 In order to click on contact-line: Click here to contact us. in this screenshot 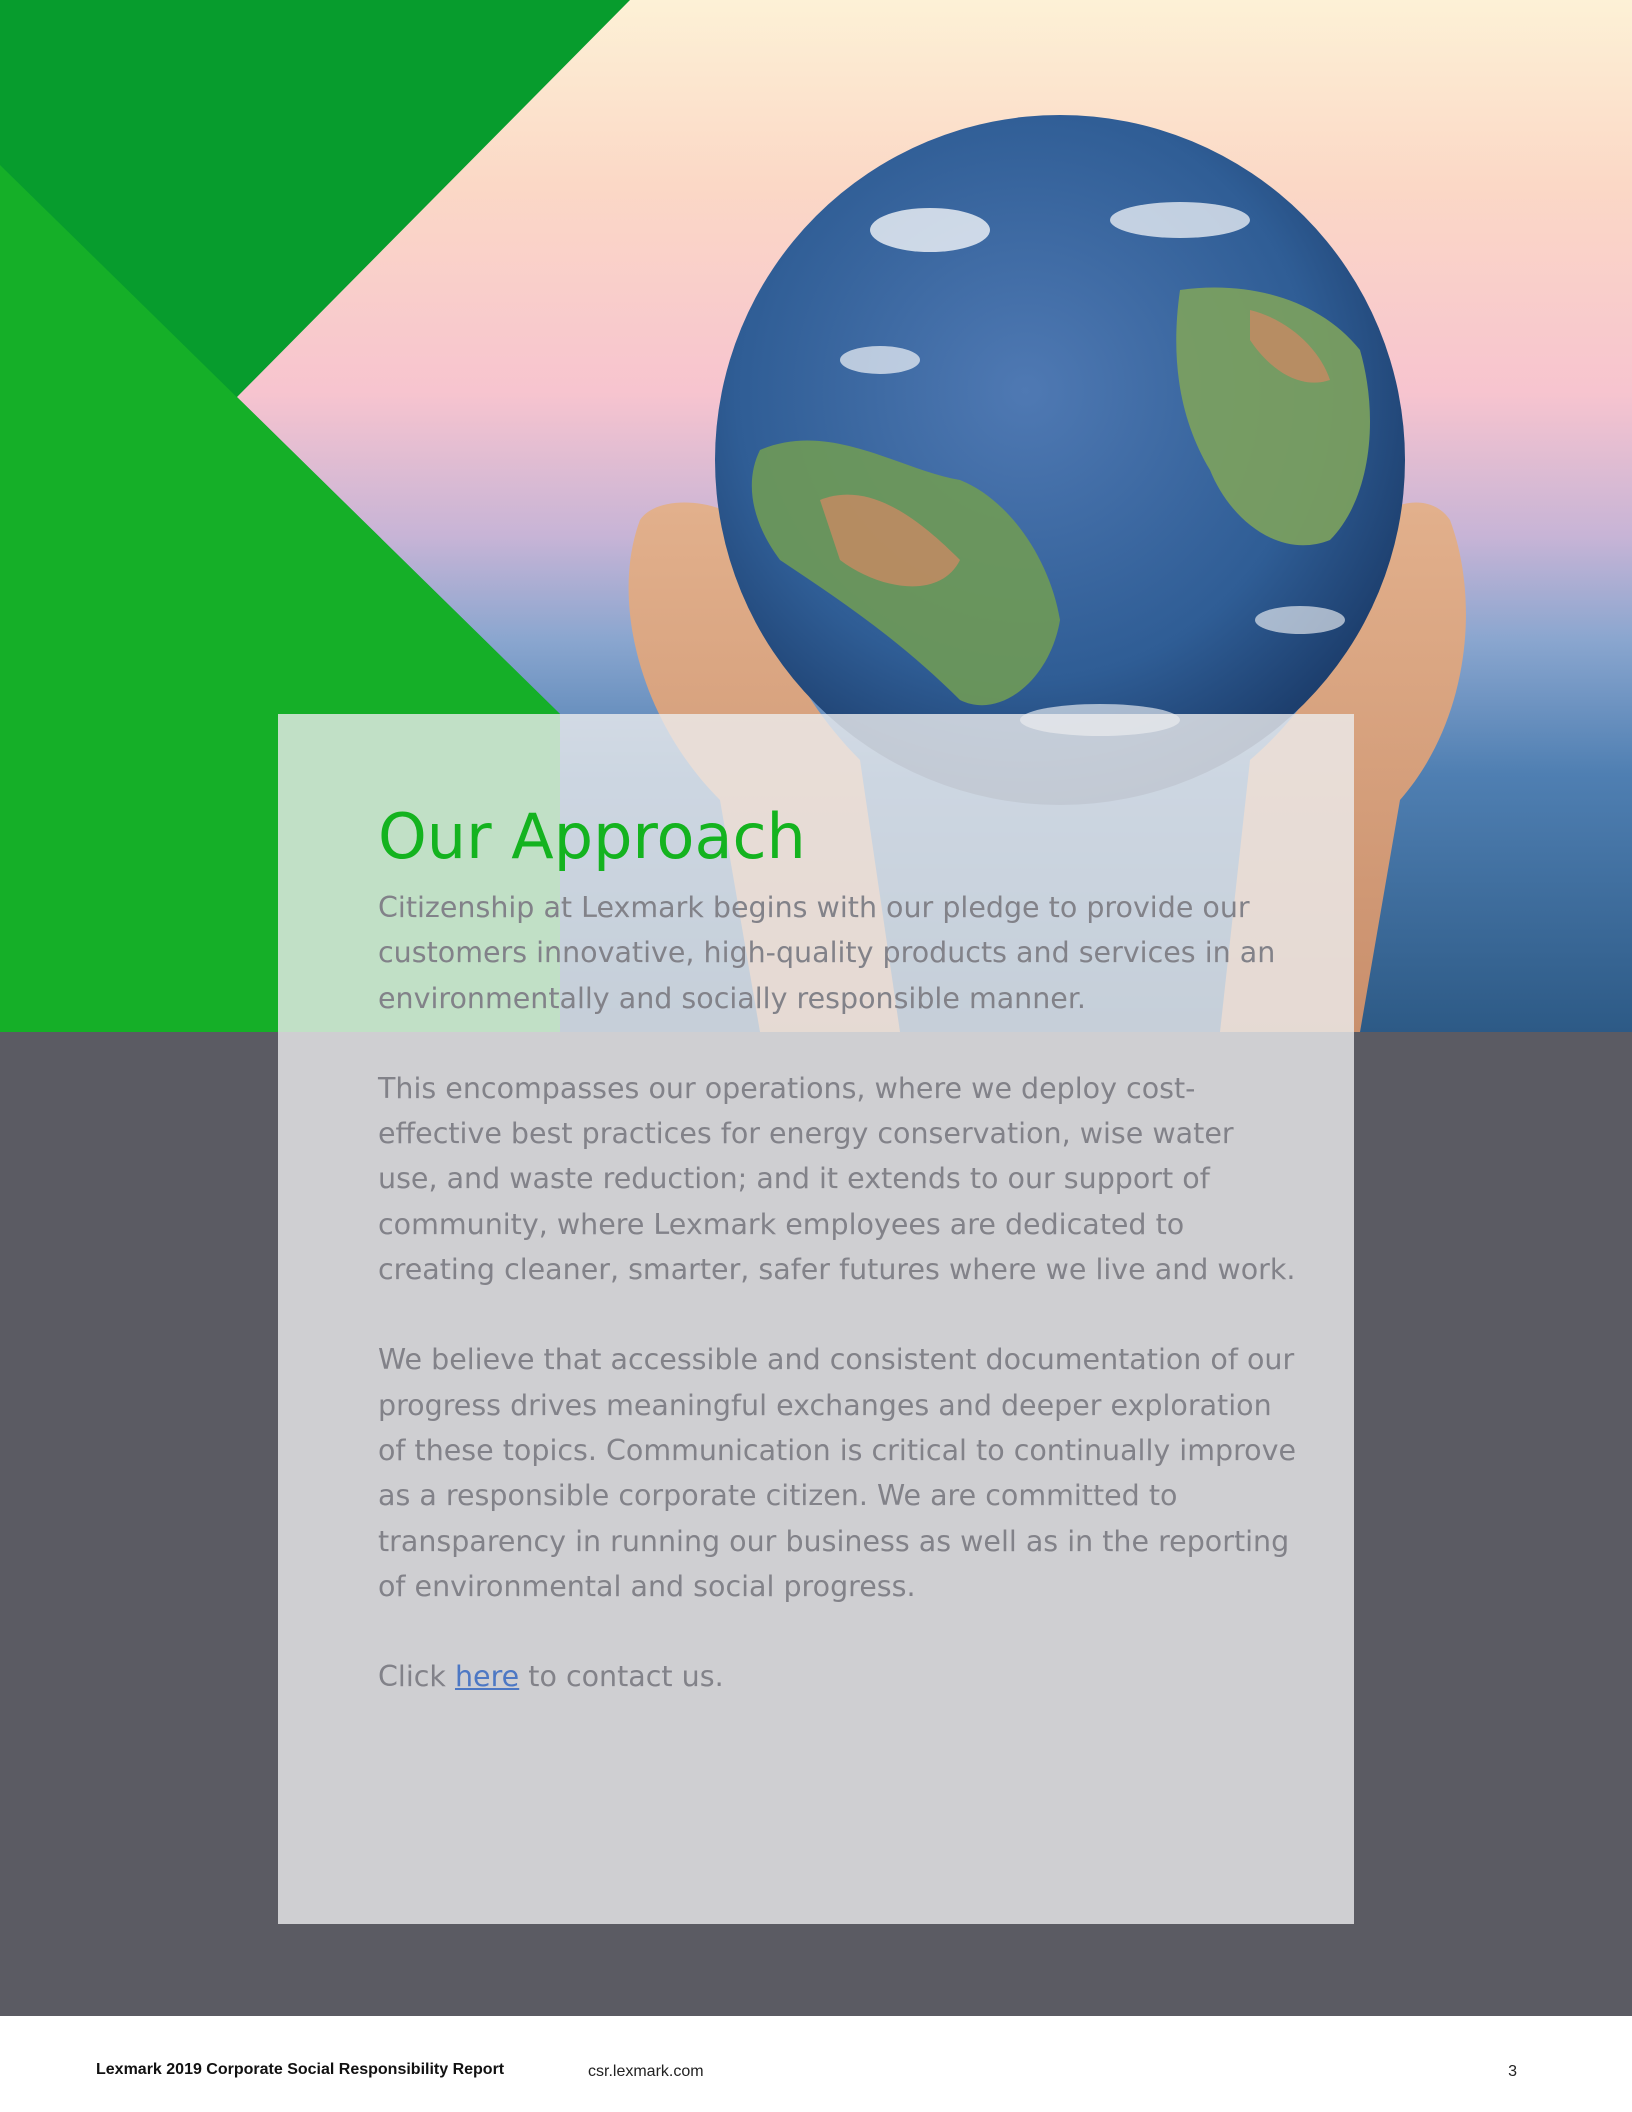, I will do `click(838, 1676)`.